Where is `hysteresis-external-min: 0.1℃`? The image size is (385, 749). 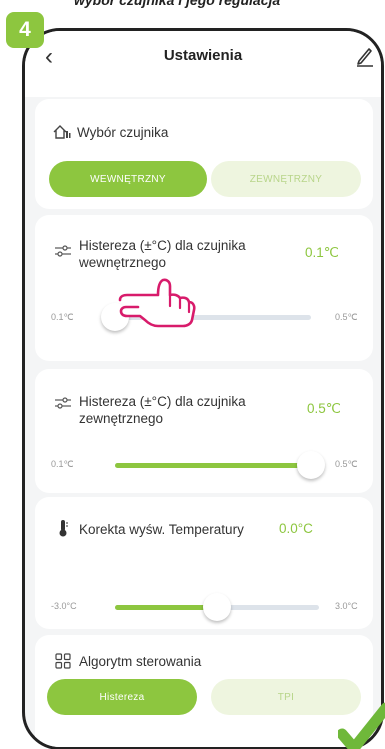 hysteresis-external-min: 0.1℃ is located at coordinates (62, 464).